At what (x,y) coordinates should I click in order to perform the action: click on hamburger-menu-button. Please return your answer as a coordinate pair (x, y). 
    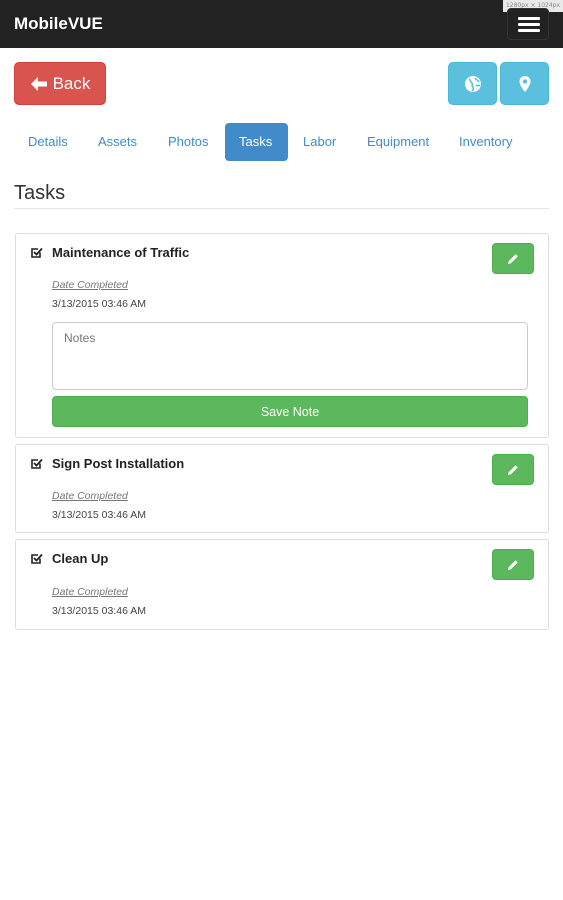
    Looking at the image, I should click on (528, 24).